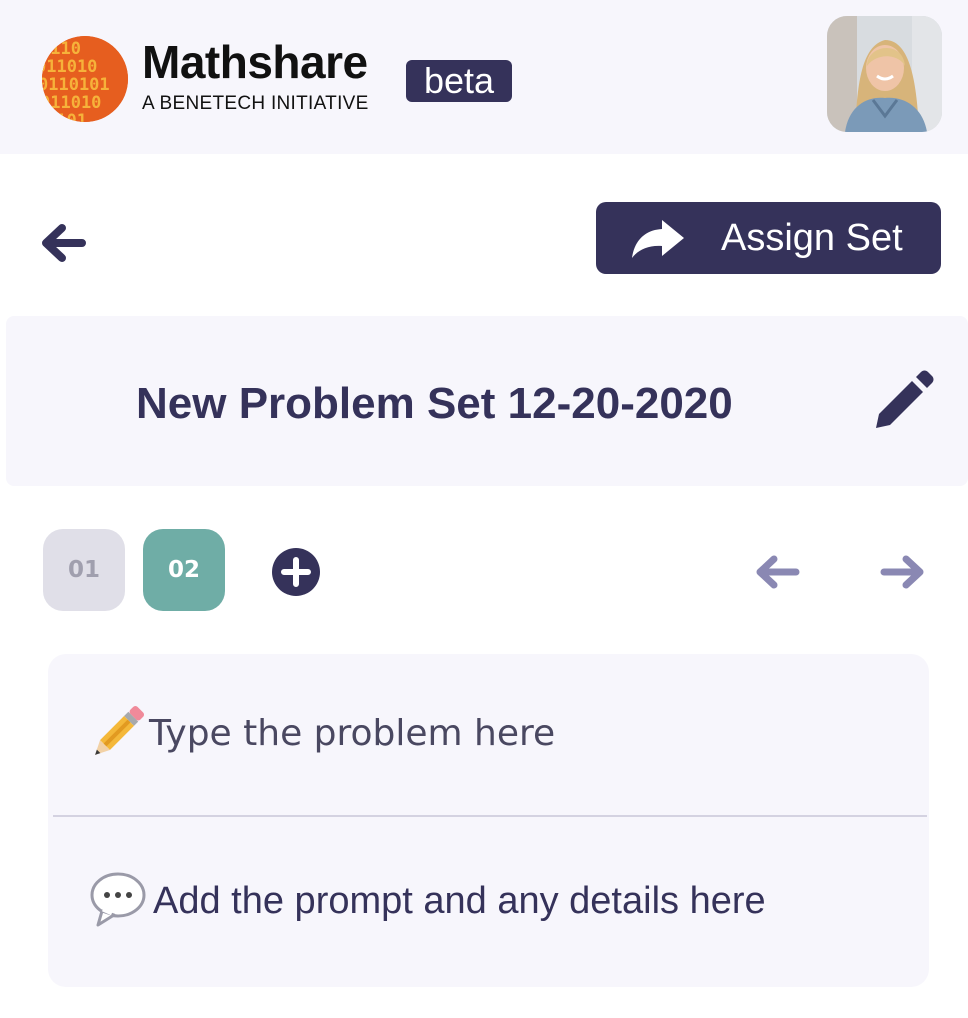  I want to click on edit-title-button, so click(902, 402).